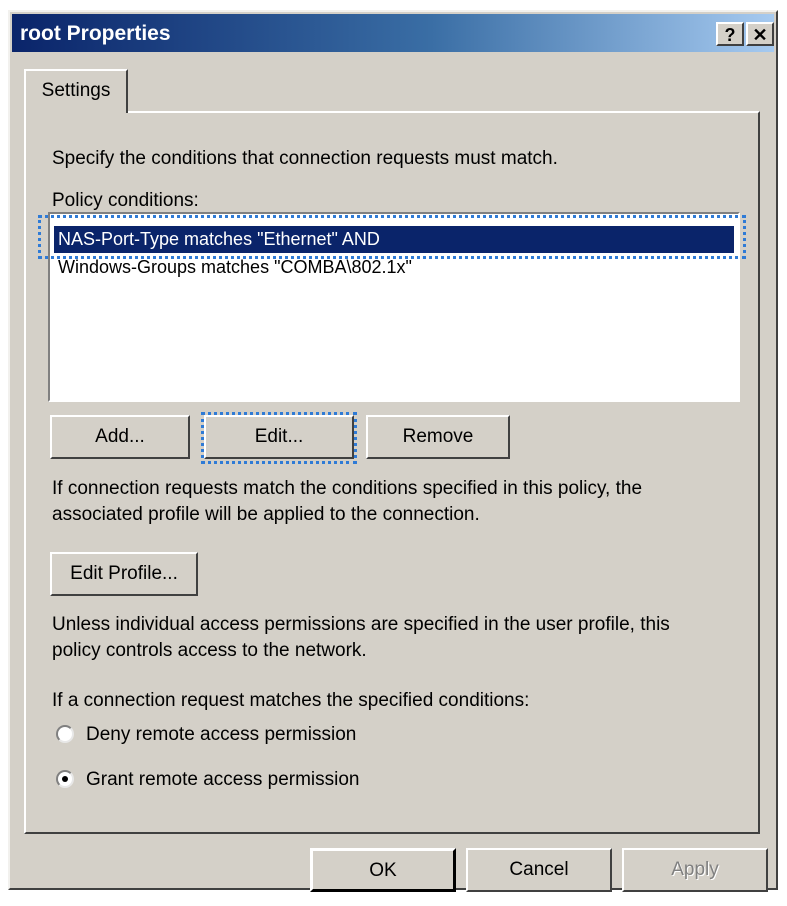  What do you see at coordinates (223, 779) in the screenshot?
I see `grant-option-label: Grant remote access permission` at bounding box center [223, 779].